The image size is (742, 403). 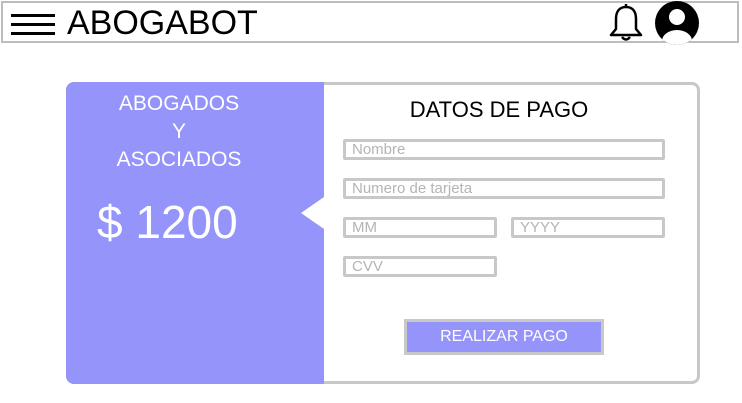 I want to click on panel-pointer-arrow, so click(x=312, y=213).